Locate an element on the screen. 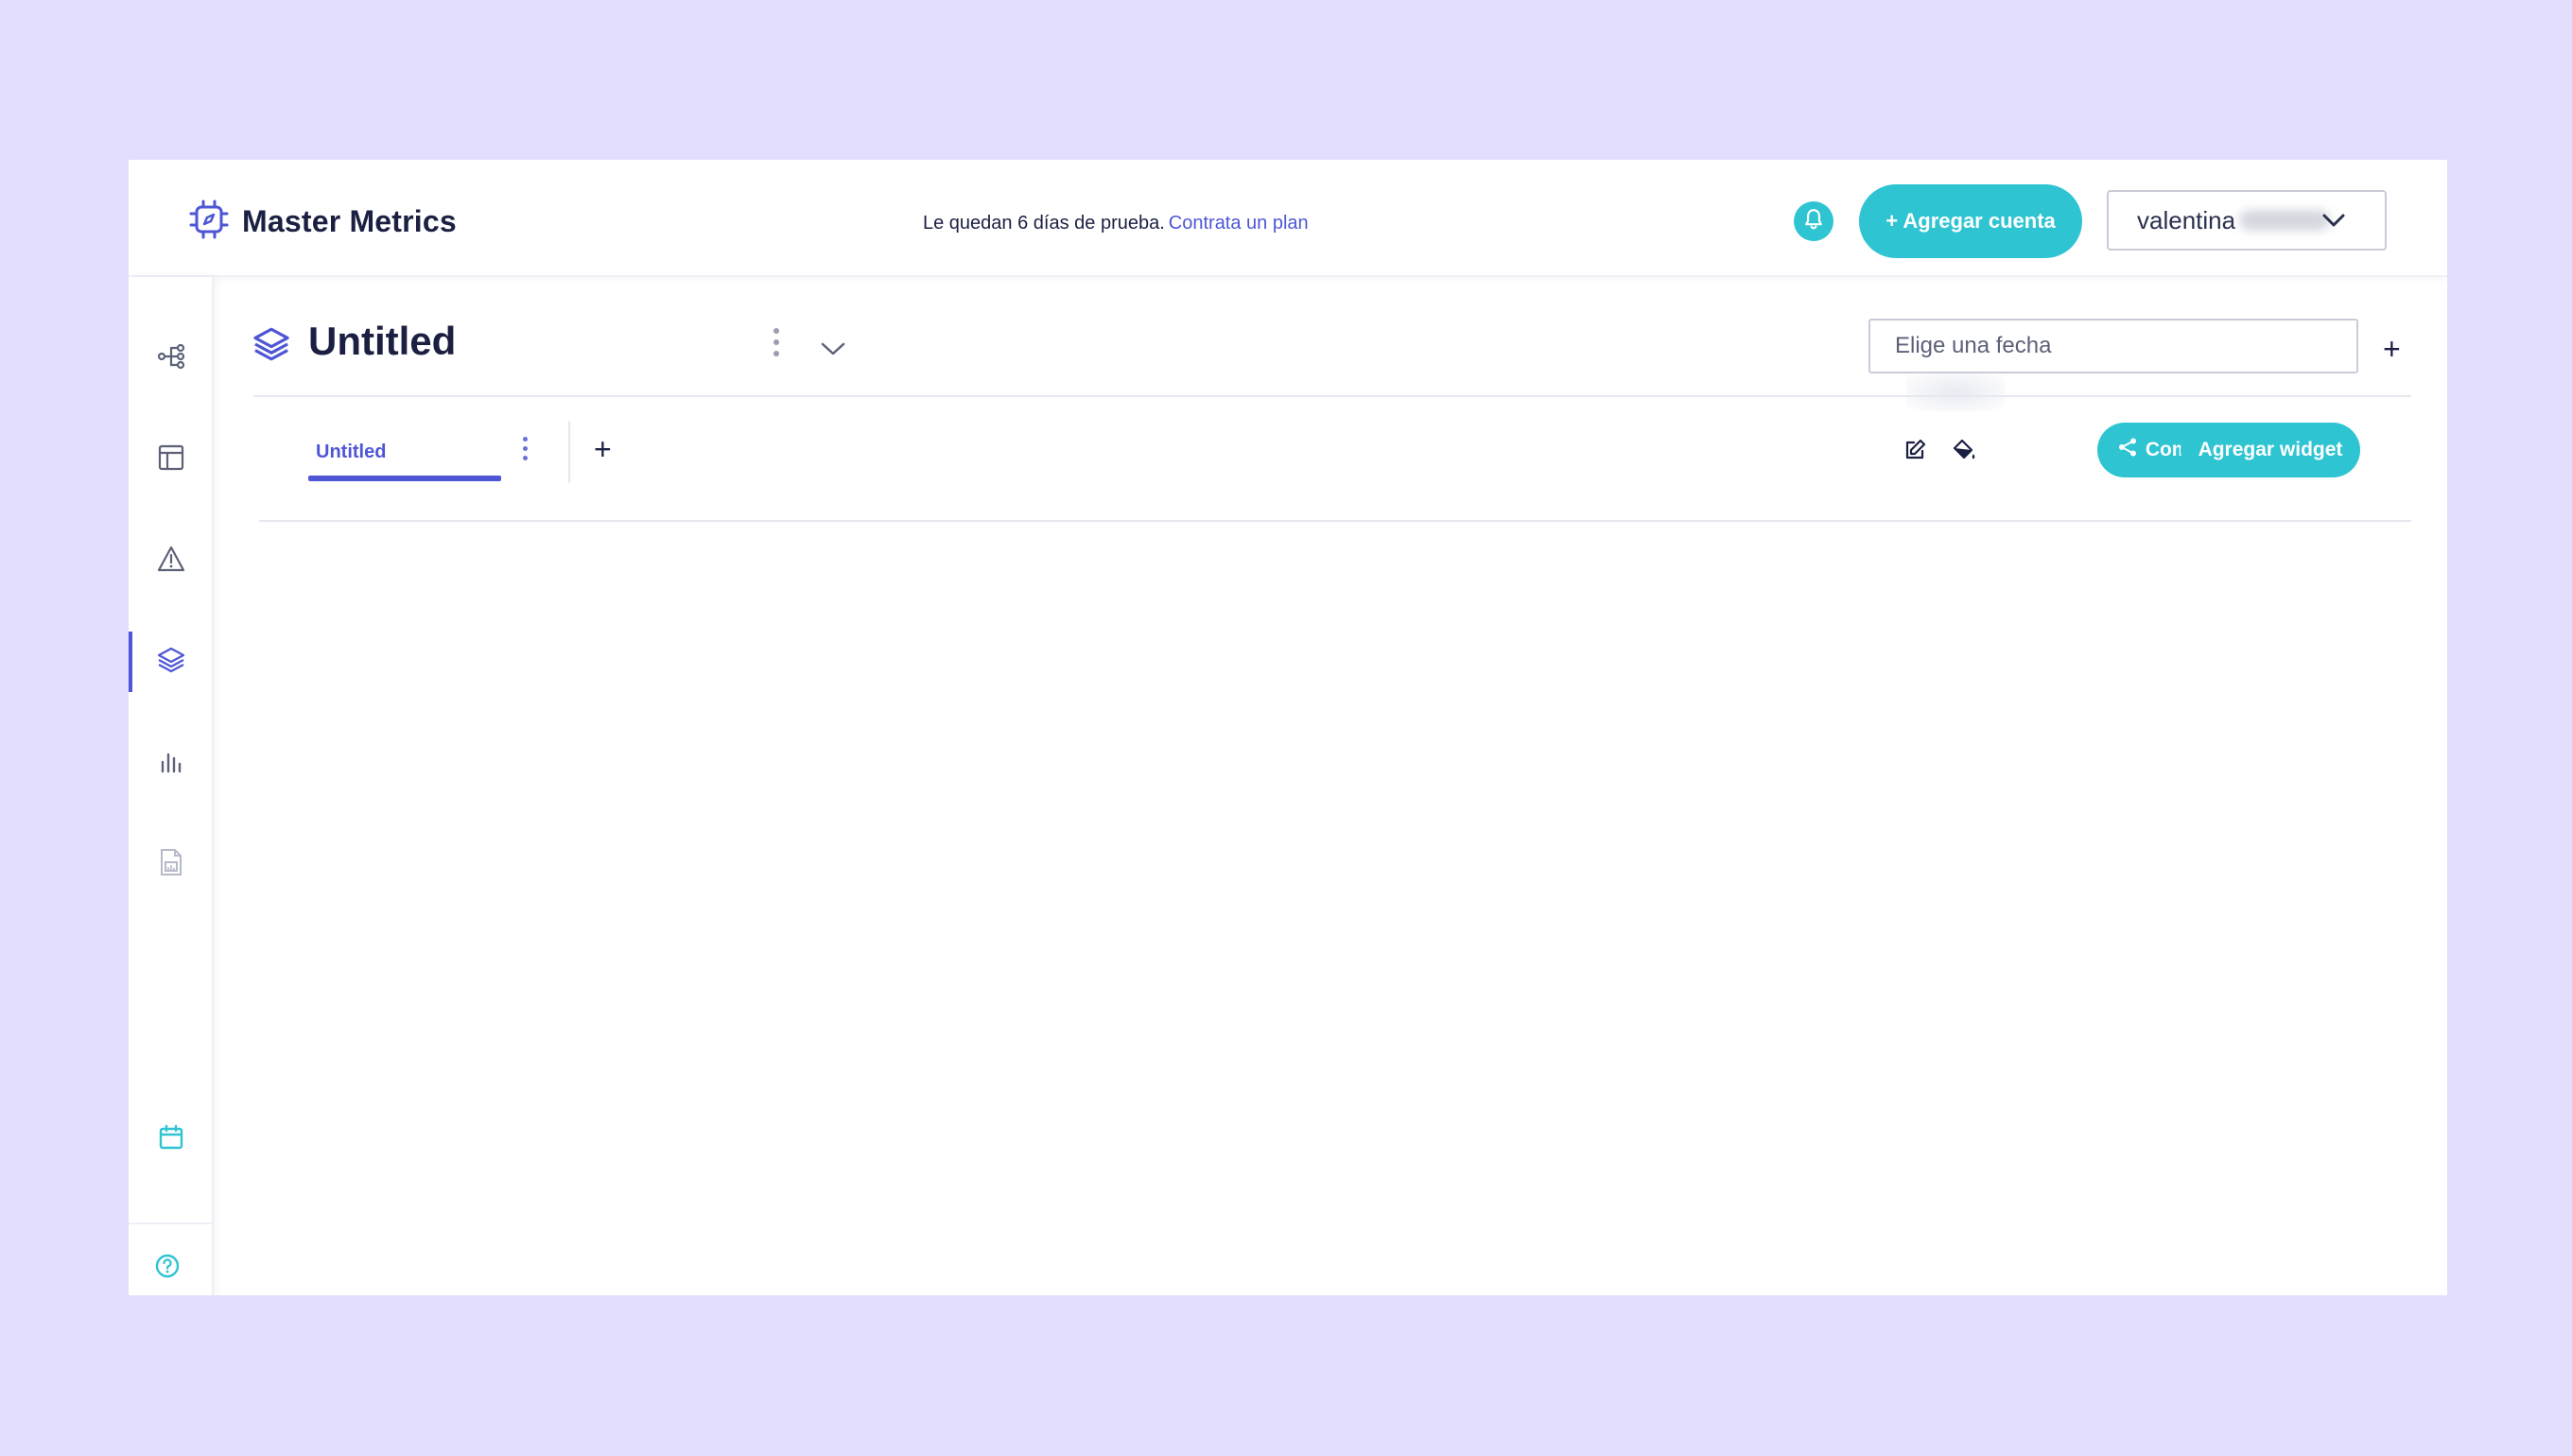  sidebar-item-calendar is located at coordinates (171, 1139).